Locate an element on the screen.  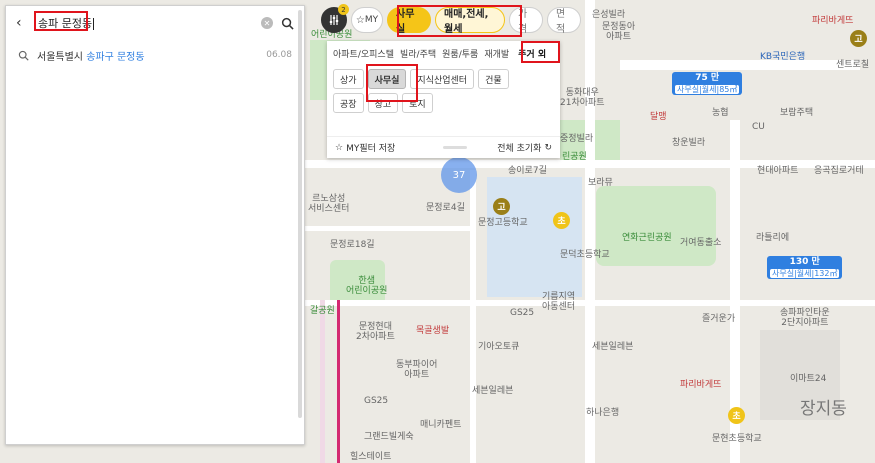
sliders-icon is located at coordinates (334, 20).